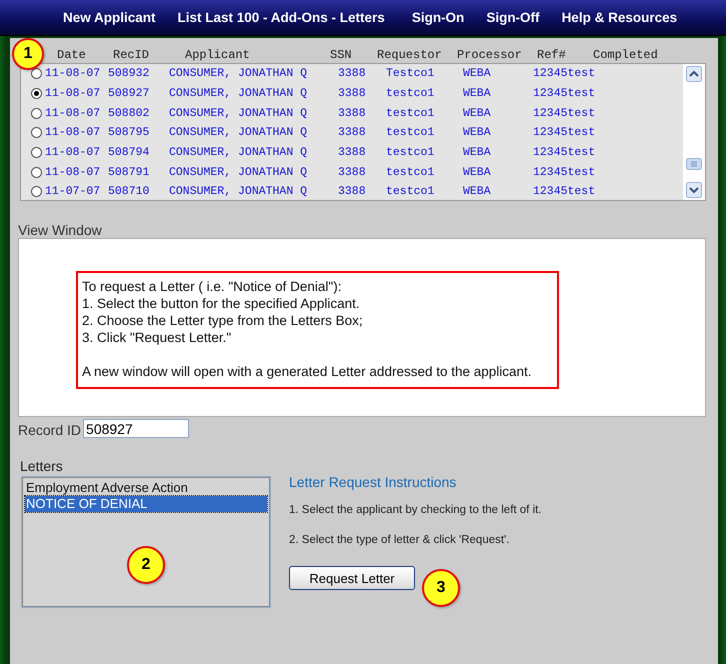  Describe the element at coordinates (415, 540) in the screenshot. I see `instruction-step: 2. Select the type of letter & click 'Request'.` at that location.